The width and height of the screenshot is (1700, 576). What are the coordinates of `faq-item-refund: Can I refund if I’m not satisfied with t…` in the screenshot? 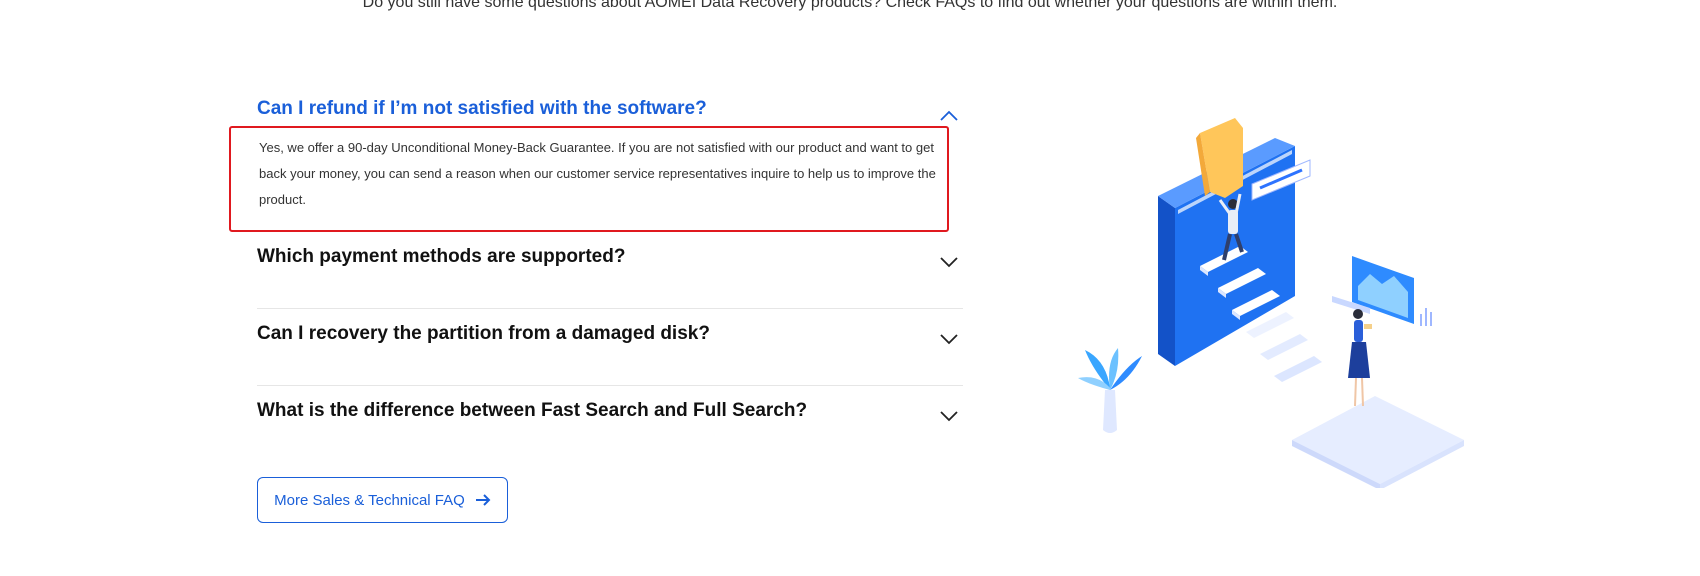 It's located at (596, 164).